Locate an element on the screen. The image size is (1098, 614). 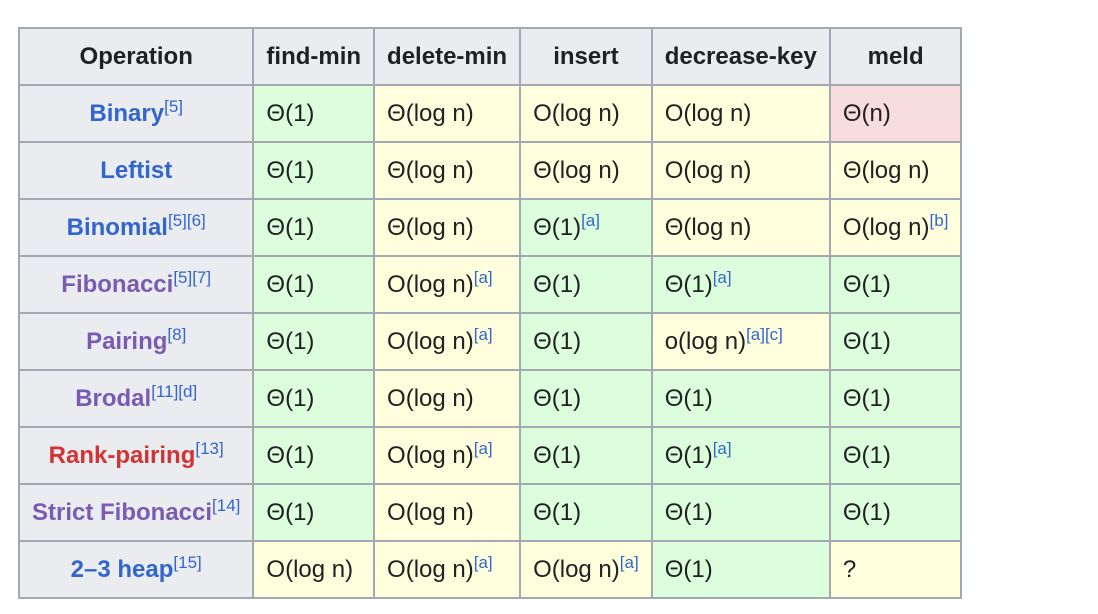
column-header-delete-min: delete-min is located at coordinates (447, 56).